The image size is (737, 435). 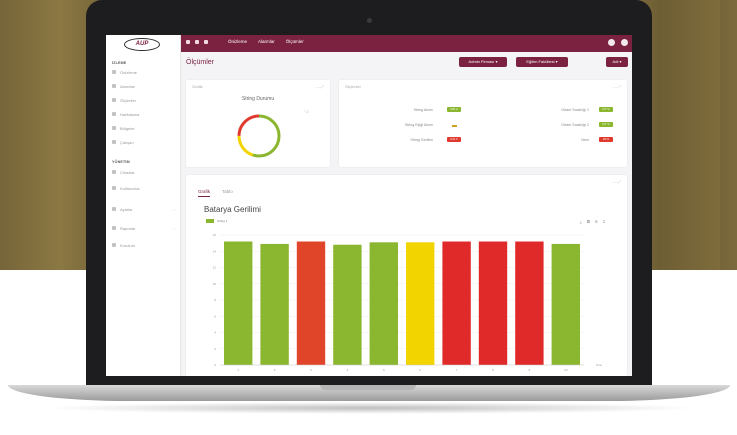 I want to click on map-icon, so click(x=114, y=114).